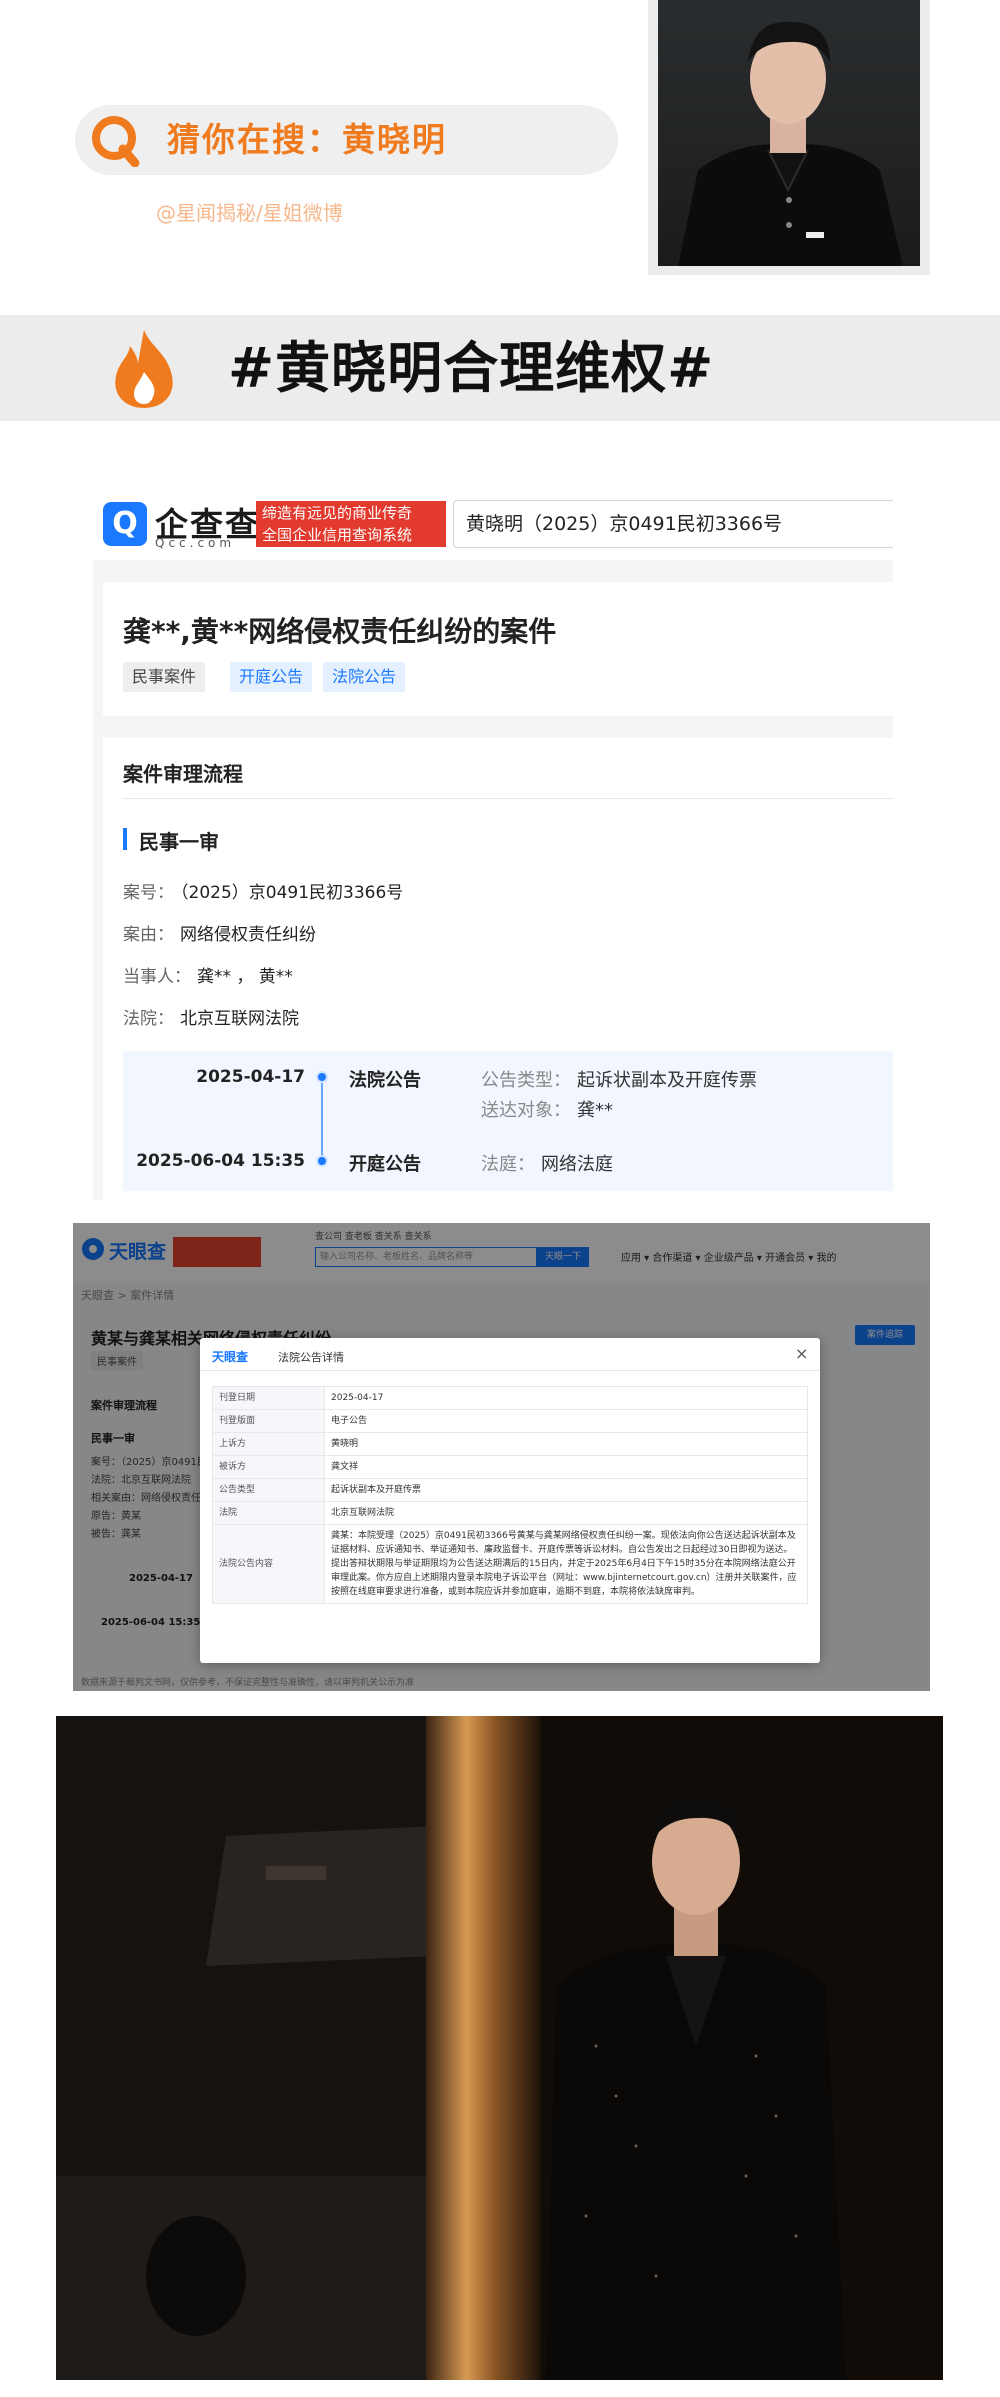  I want to click on timeline-value: 网络法庭, so click(577, 1164).